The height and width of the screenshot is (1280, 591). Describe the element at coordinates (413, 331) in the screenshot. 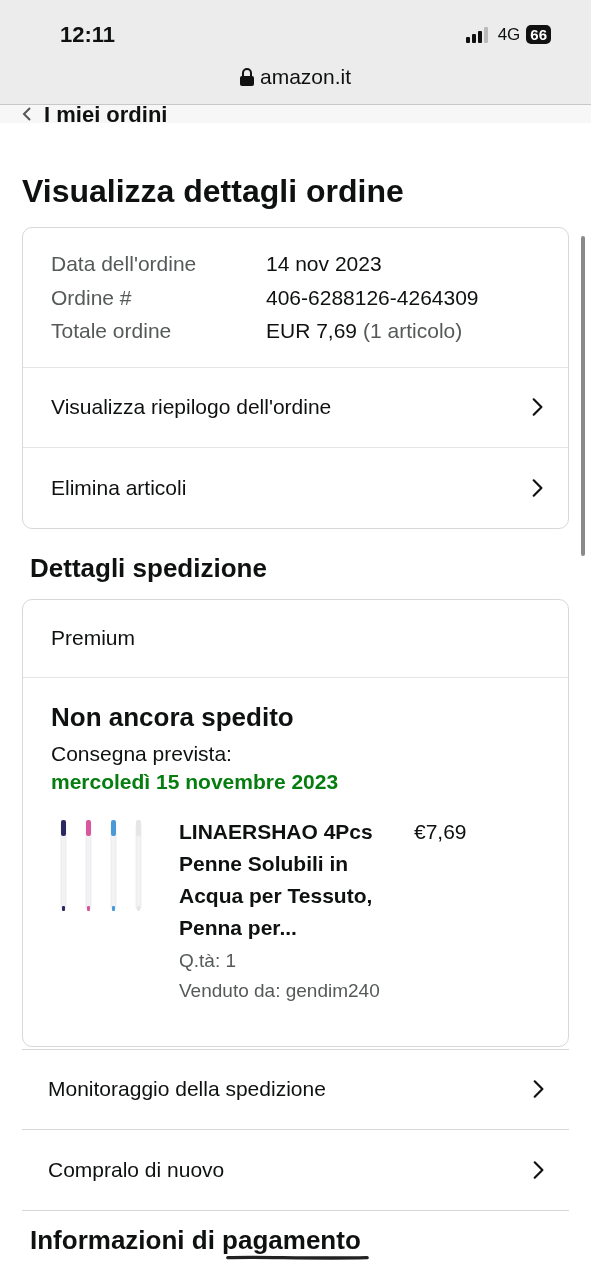

I see `item-count: (1 articolo)` at that location.